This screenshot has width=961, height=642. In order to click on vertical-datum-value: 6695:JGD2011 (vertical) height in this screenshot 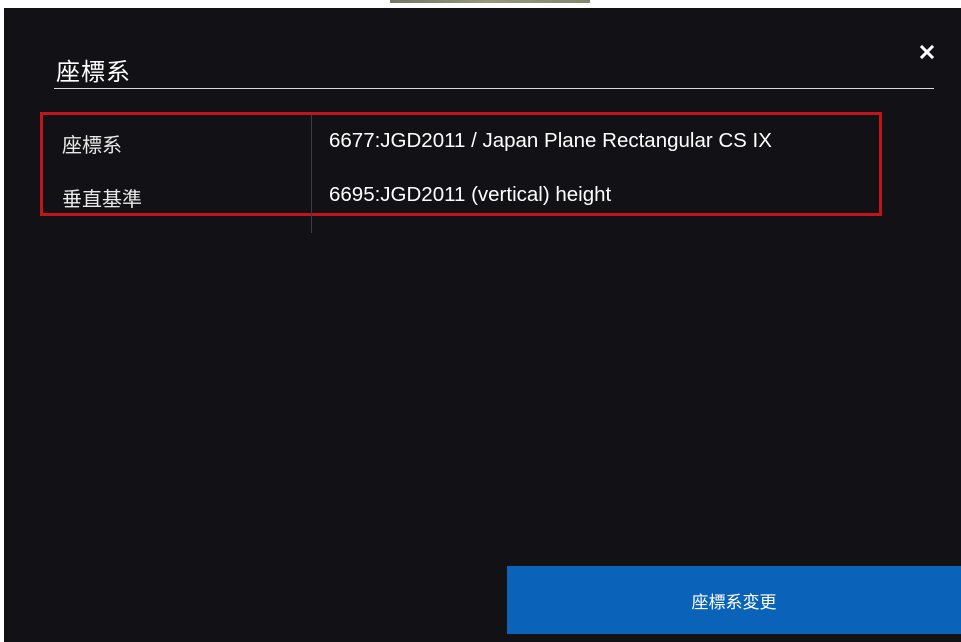, I will do `click(470, 194)`.